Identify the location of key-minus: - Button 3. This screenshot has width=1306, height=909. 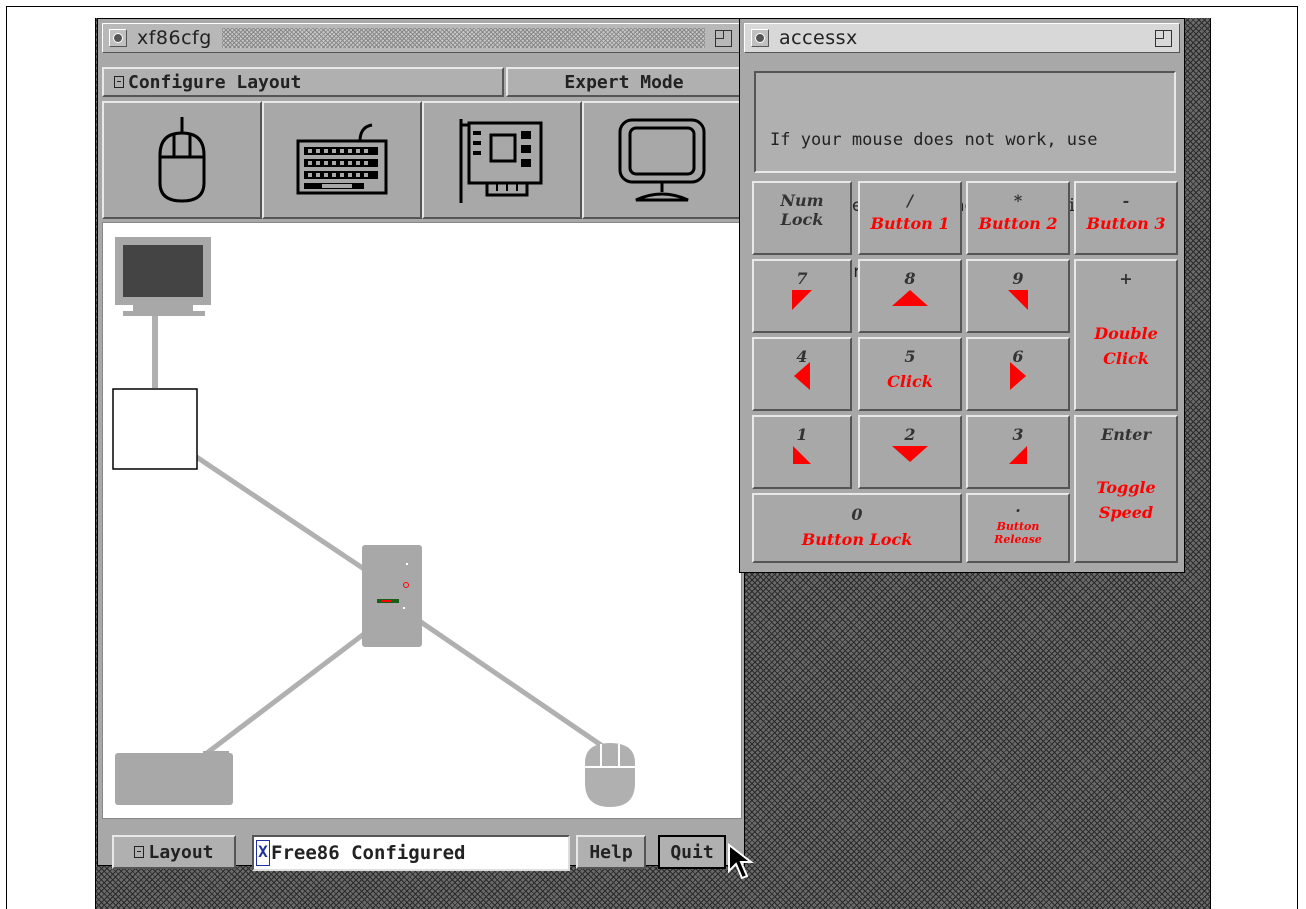
(1126, 218).